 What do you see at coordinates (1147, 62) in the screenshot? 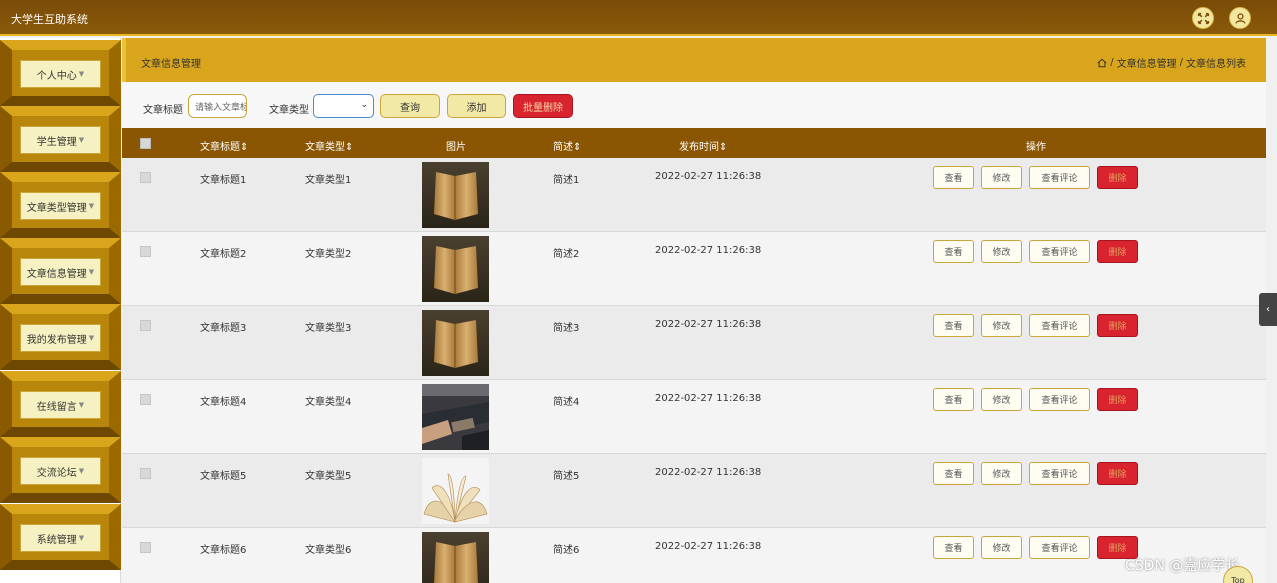
I see `breadcrumb-item-articles: 文章信息管理` at bounding box center [1147, 62].